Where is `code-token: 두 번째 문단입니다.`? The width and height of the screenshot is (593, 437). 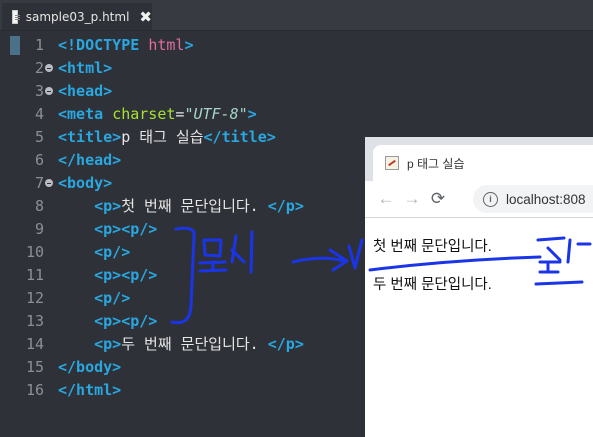
code-token: 두 번째 문단입니다. is located at coordinates (194, 344).